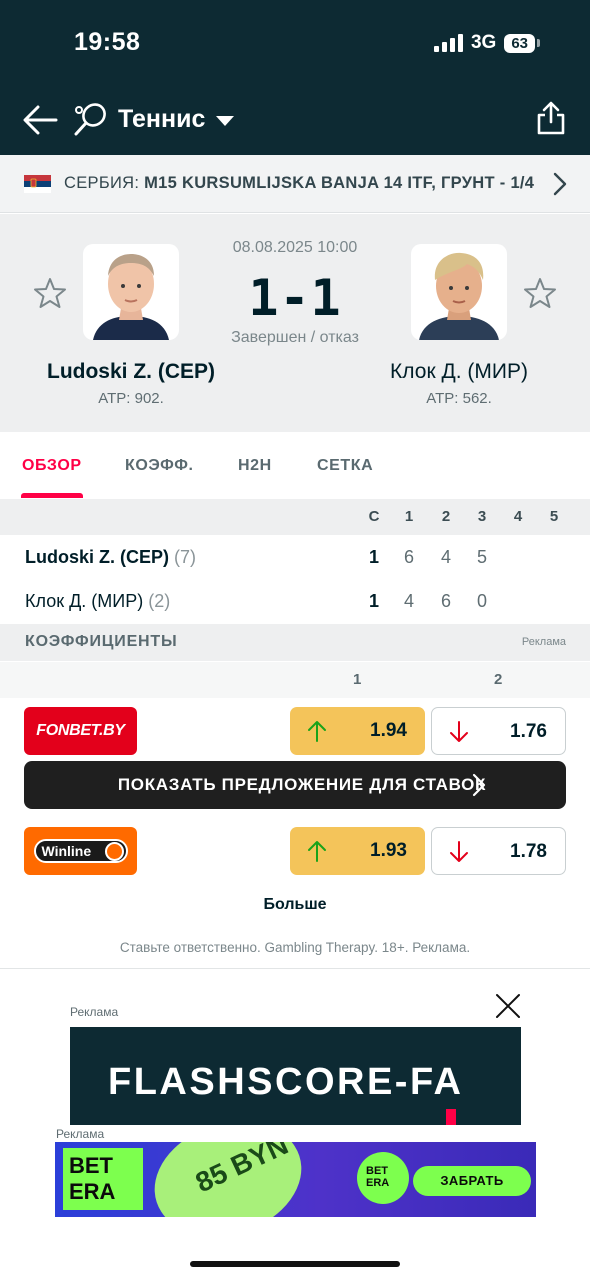 The height and width of the screenshot is (1280, 590). Describe the element at coordinates (40, 120) in the screenshot. I see `back-arrow-icon` at that location.